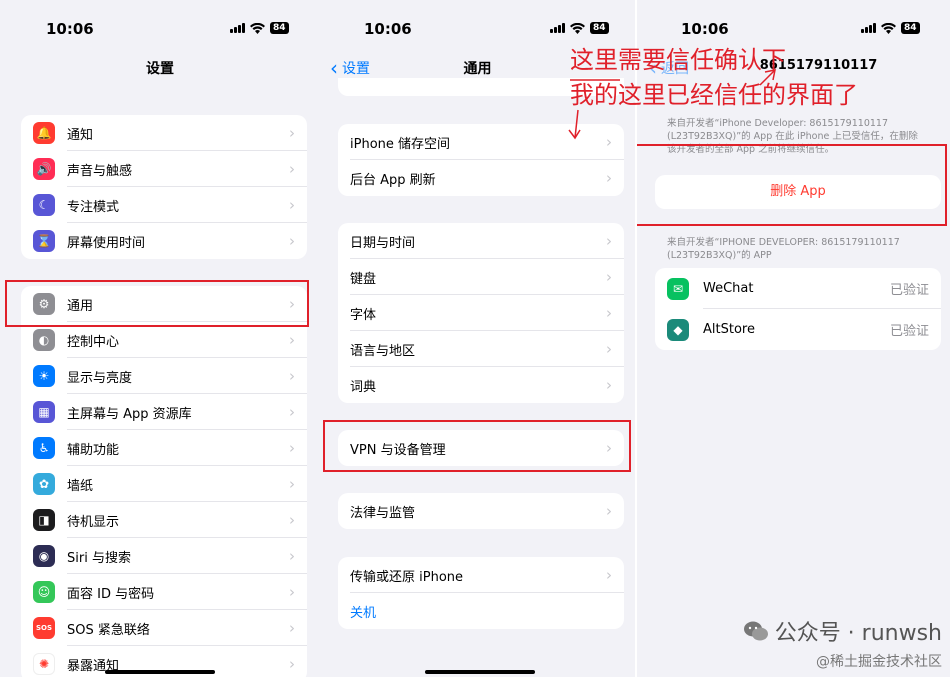  I want to click on general-row-label: 后台 App 刷新, so click(393, 180).